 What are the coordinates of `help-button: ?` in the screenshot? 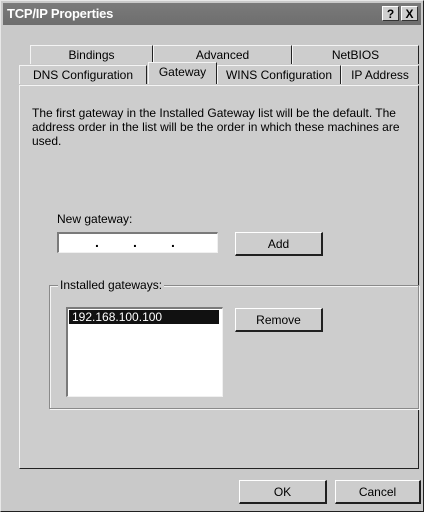 It's located at (390, 13).